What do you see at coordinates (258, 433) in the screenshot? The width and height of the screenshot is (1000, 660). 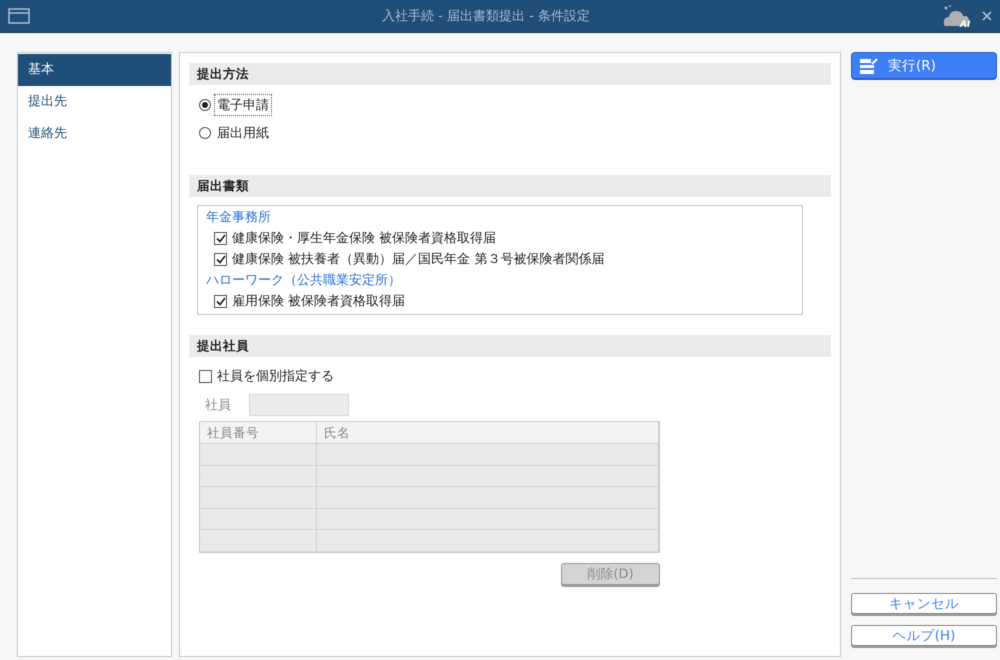 I see `column-header: 社員番号` at bounding box center [258, 433].